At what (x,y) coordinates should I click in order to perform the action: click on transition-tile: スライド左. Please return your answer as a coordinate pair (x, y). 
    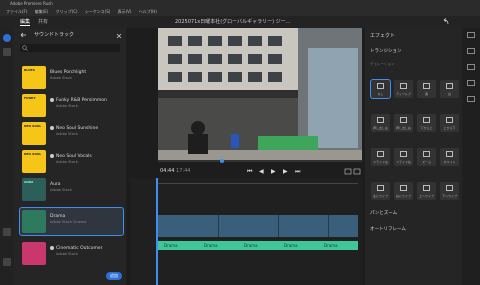
    Looking at the image, I should click on (380, 157).